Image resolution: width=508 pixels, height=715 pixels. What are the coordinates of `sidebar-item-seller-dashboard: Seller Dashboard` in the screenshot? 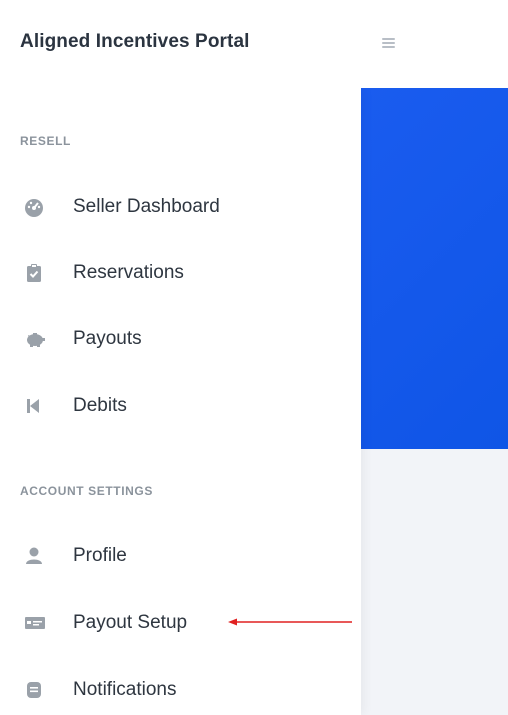 It's located at (180, 207).